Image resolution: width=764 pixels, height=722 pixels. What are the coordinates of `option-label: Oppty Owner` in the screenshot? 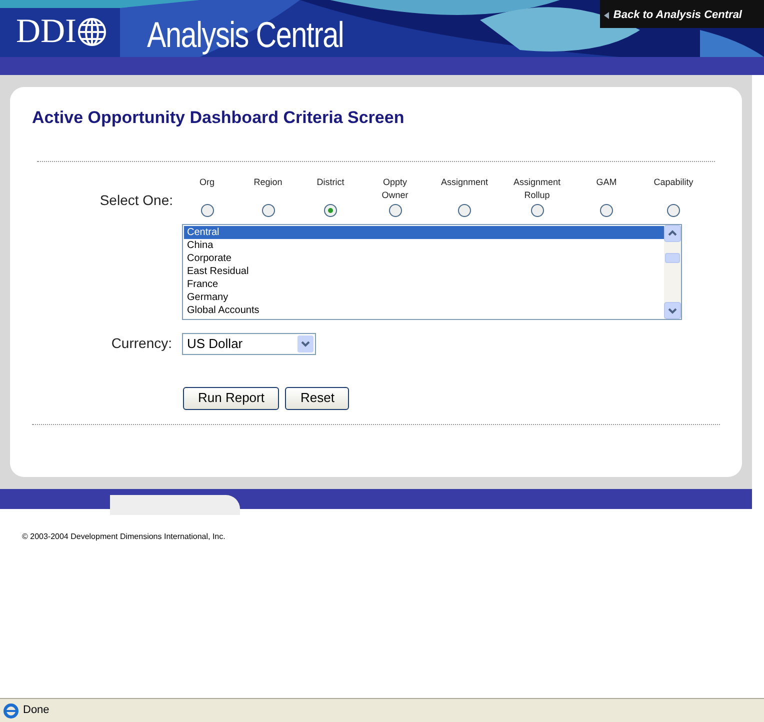 It's located at (395, 189).